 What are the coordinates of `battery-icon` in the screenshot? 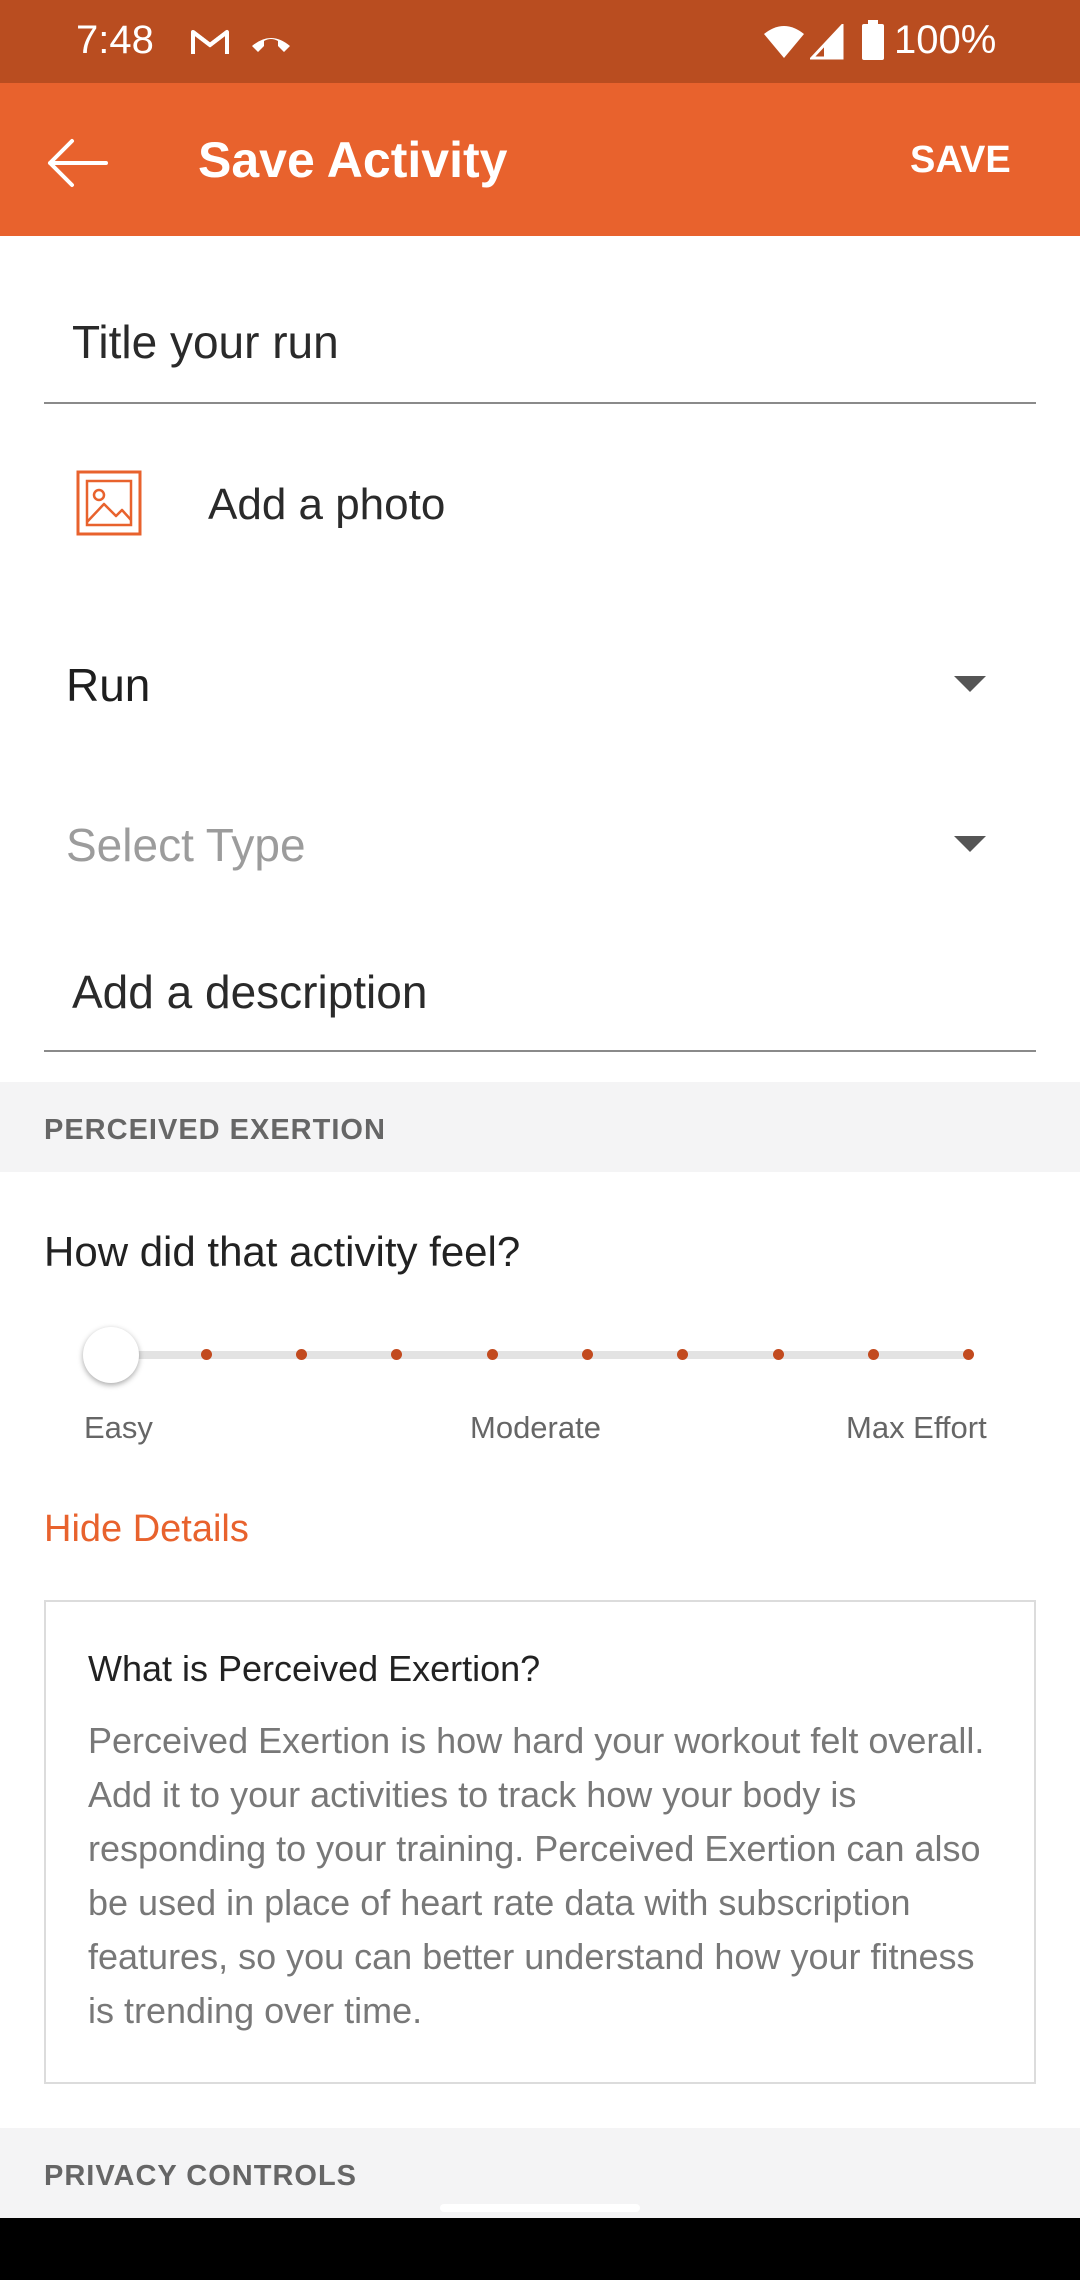 It's located at (873, 40).